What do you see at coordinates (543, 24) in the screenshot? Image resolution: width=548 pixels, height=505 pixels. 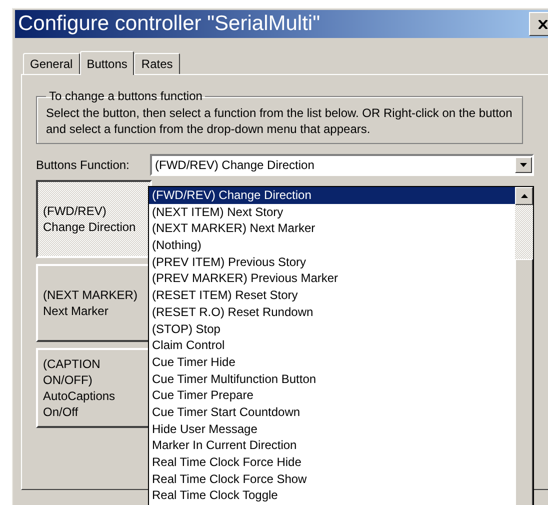 I see `close-icon` at bounding box center [543, 24].